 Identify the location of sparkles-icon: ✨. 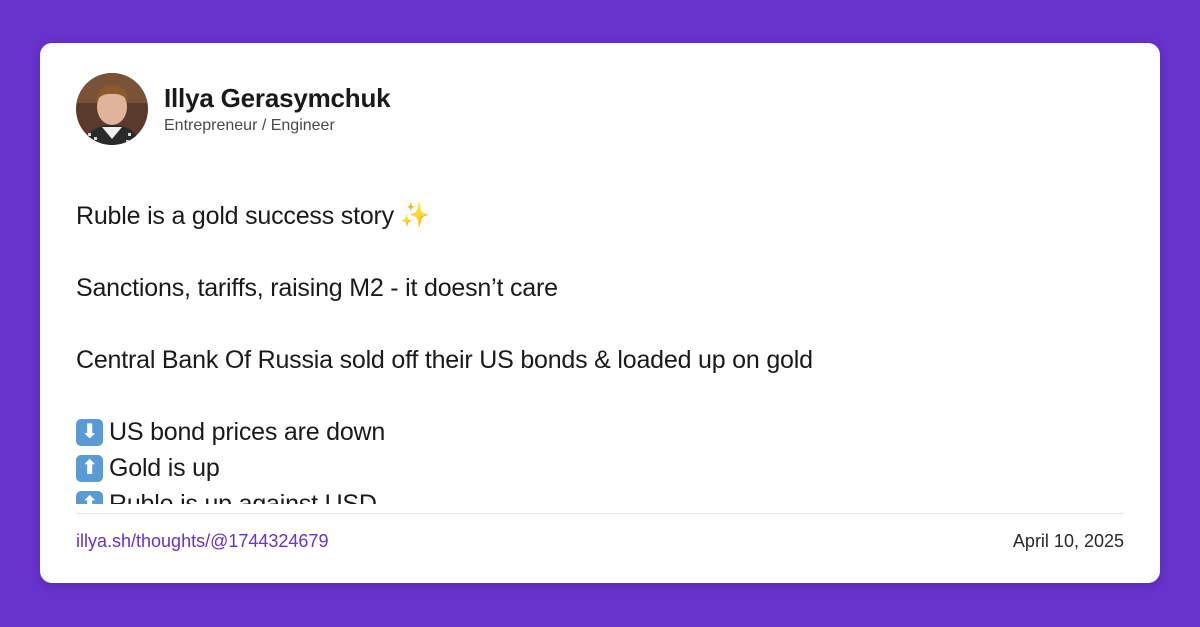
(414, 215).